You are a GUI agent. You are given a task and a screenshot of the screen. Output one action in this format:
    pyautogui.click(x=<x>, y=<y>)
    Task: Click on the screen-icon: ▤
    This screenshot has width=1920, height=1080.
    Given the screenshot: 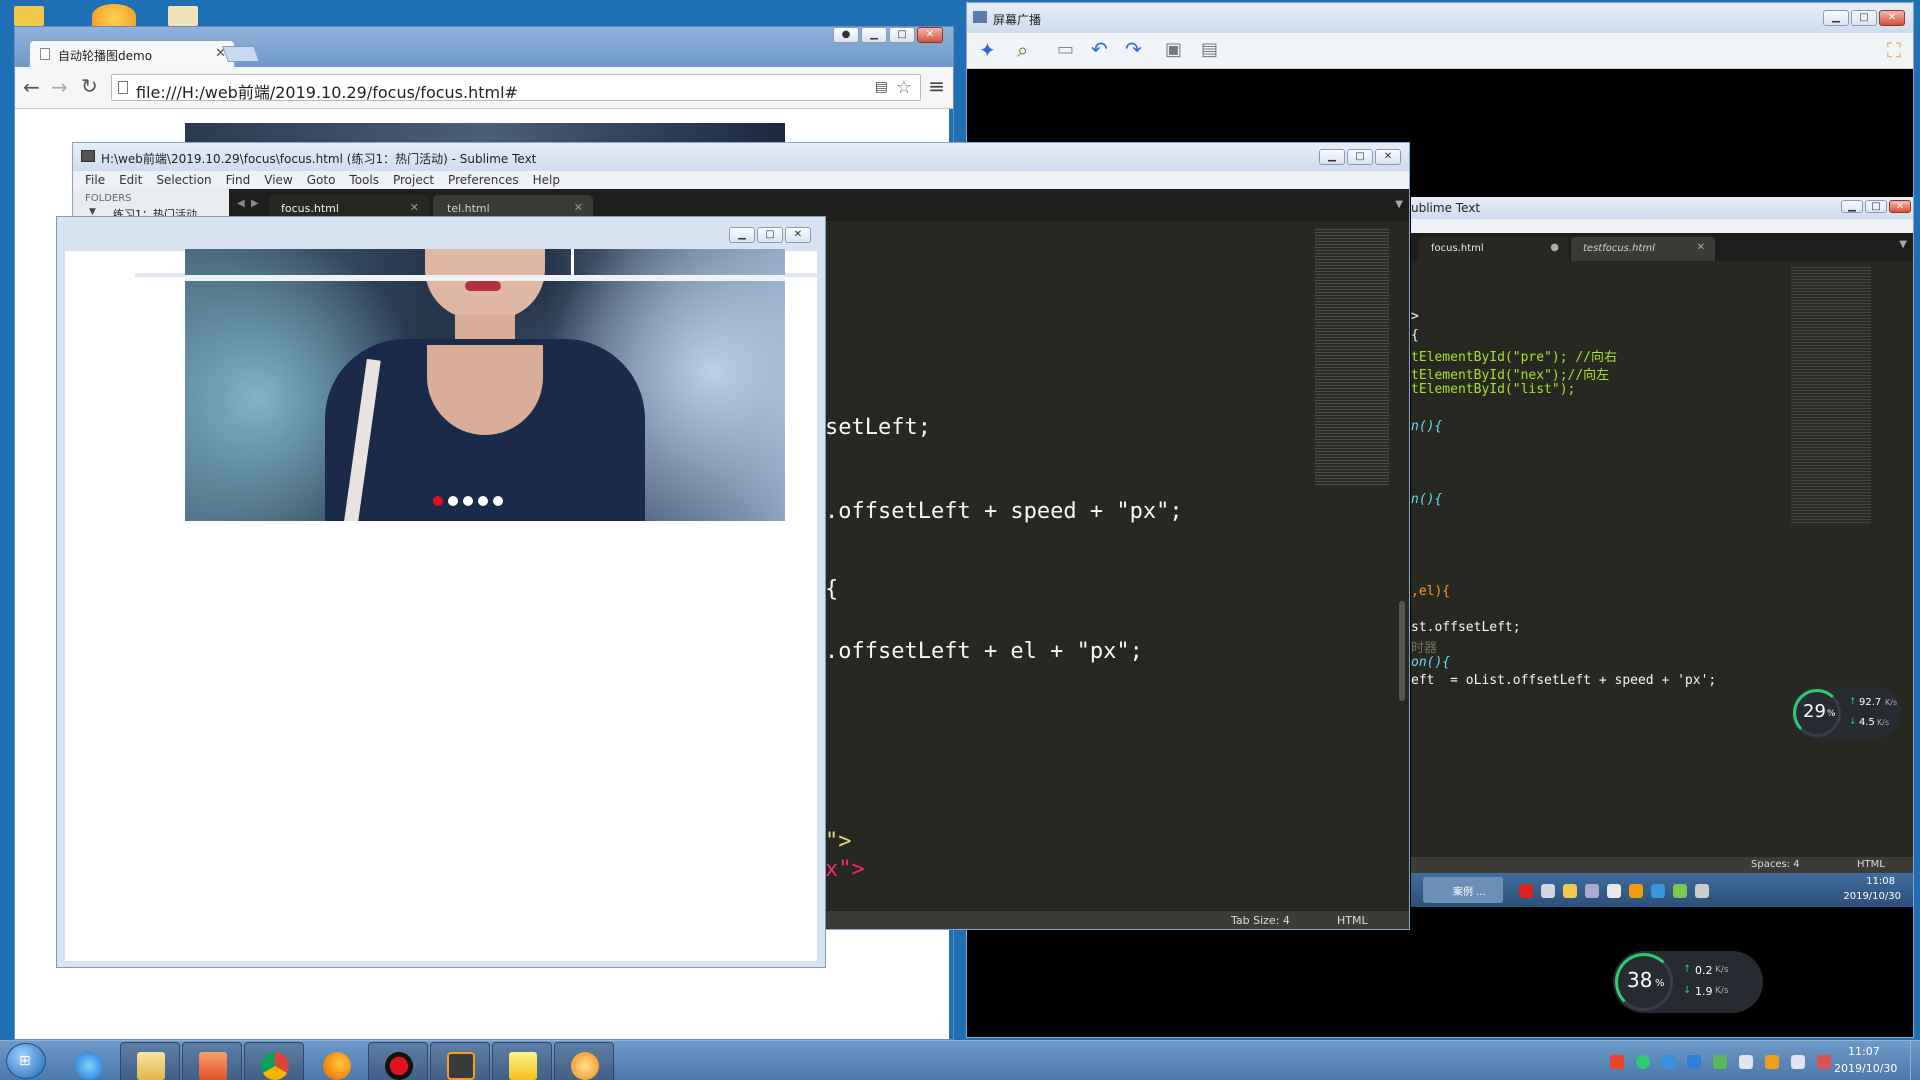 What is the action you would take?
    pyautogui.click(x=1209, y=49)
    